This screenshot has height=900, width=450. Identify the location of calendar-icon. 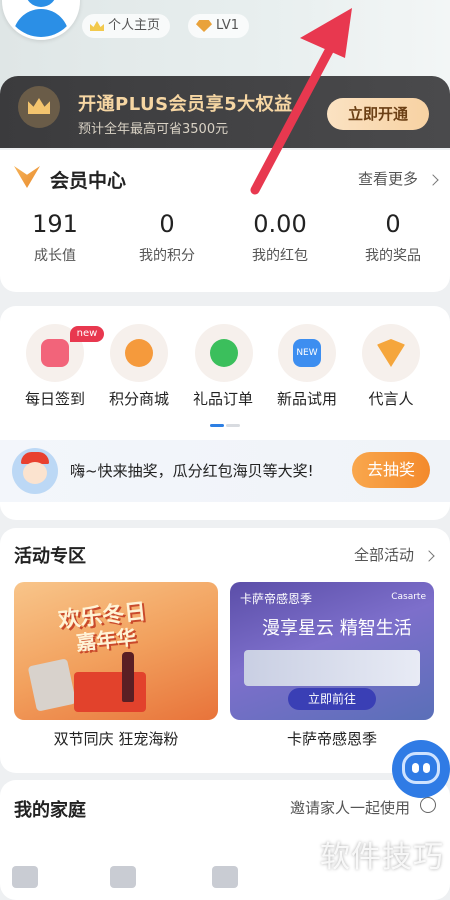
(55, 353).